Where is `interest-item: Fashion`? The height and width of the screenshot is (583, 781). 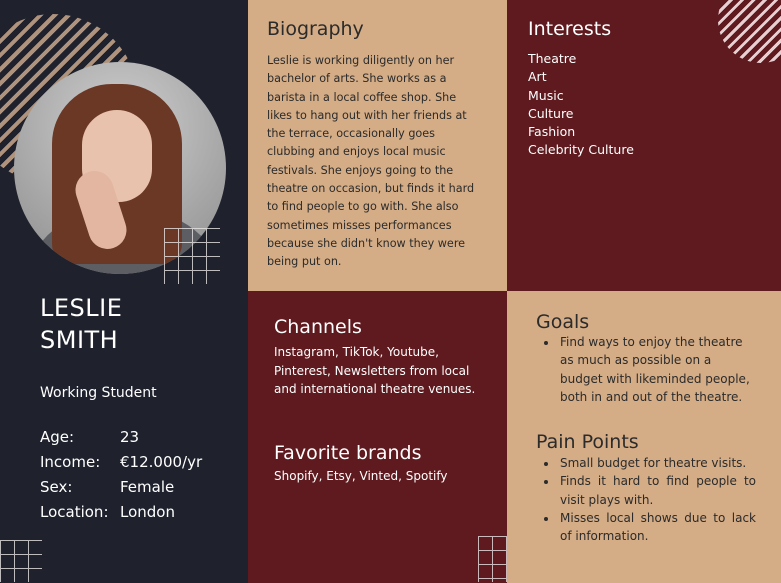 interest-item: Fashion is located at coordinates (552, 132).